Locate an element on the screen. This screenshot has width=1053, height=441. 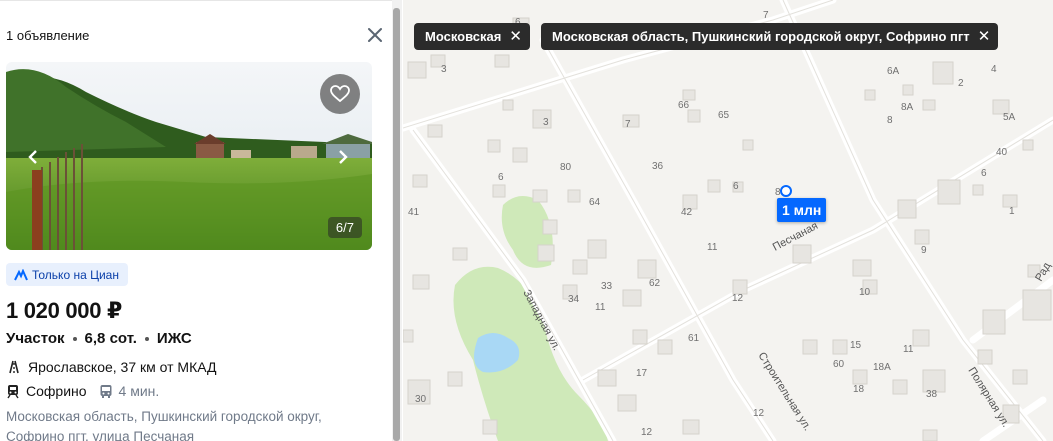
exclusive-badge: Только на Циан is located at coordinates (67, 274).